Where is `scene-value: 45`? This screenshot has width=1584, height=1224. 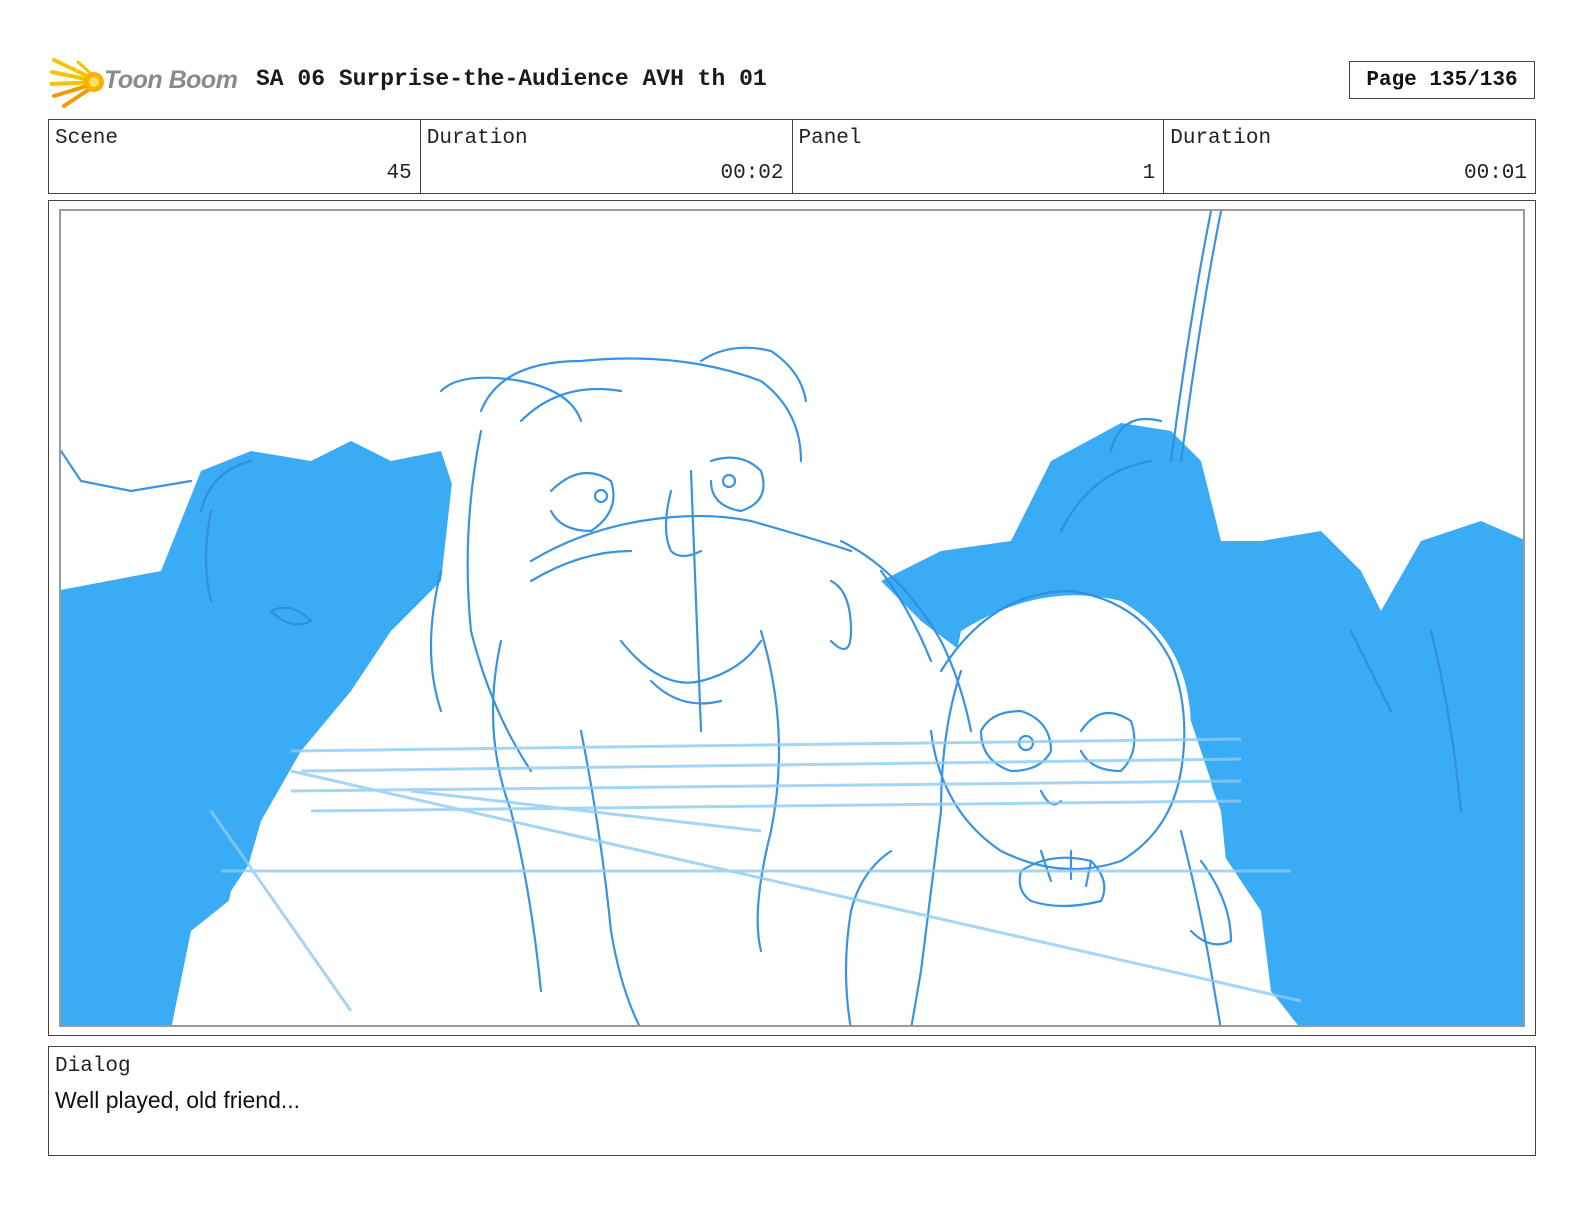
scene-value: 45 is located at coordinates (399, 173).